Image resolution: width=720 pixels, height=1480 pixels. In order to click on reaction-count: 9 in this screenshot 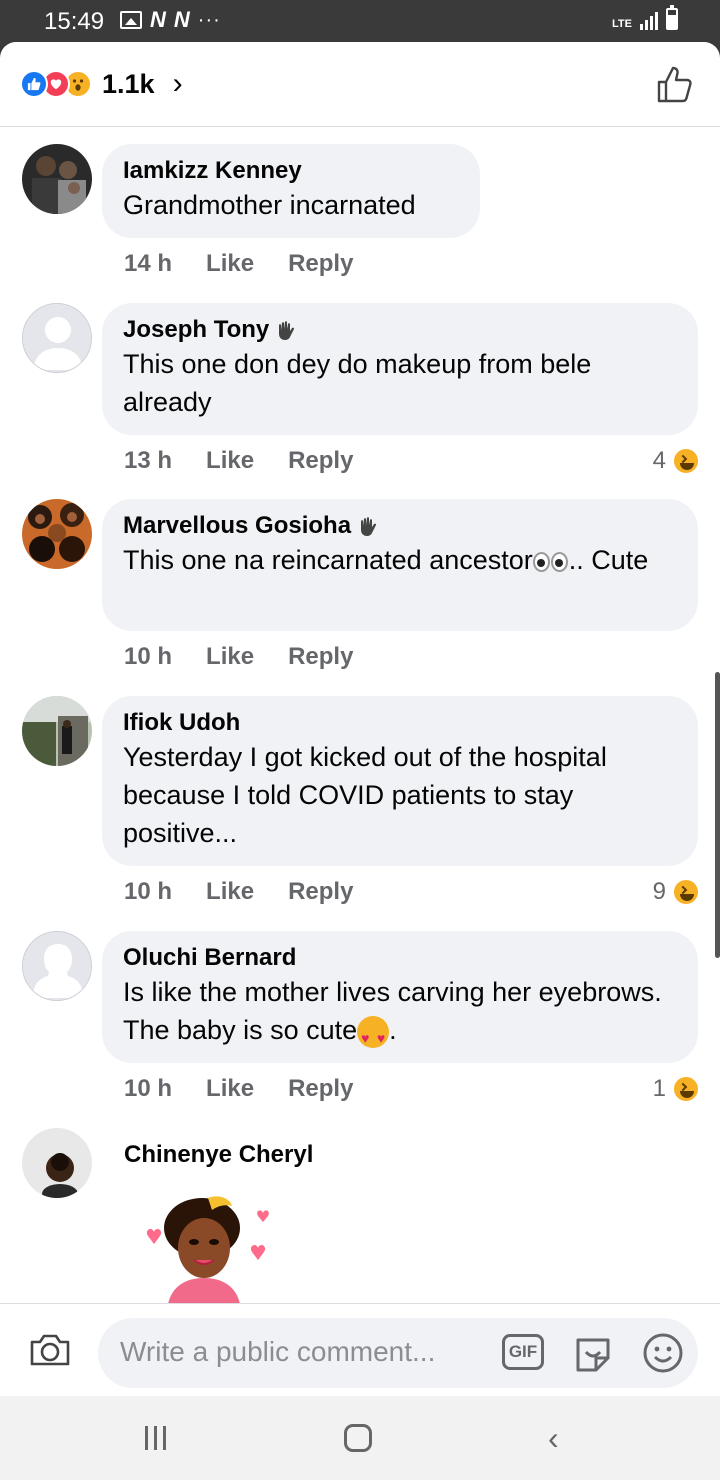, I will do `click(659, 891)`.